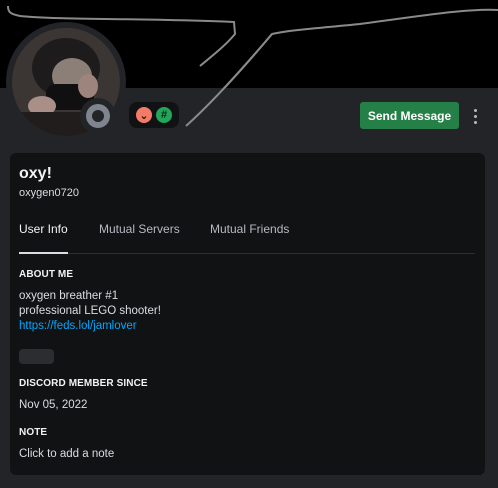 The height and width of the screenshot is (488, 498). What do you see at coordinates (98, 116) in the screenshot?
I see `offline-status-icon` at bounding box center [98, 116].